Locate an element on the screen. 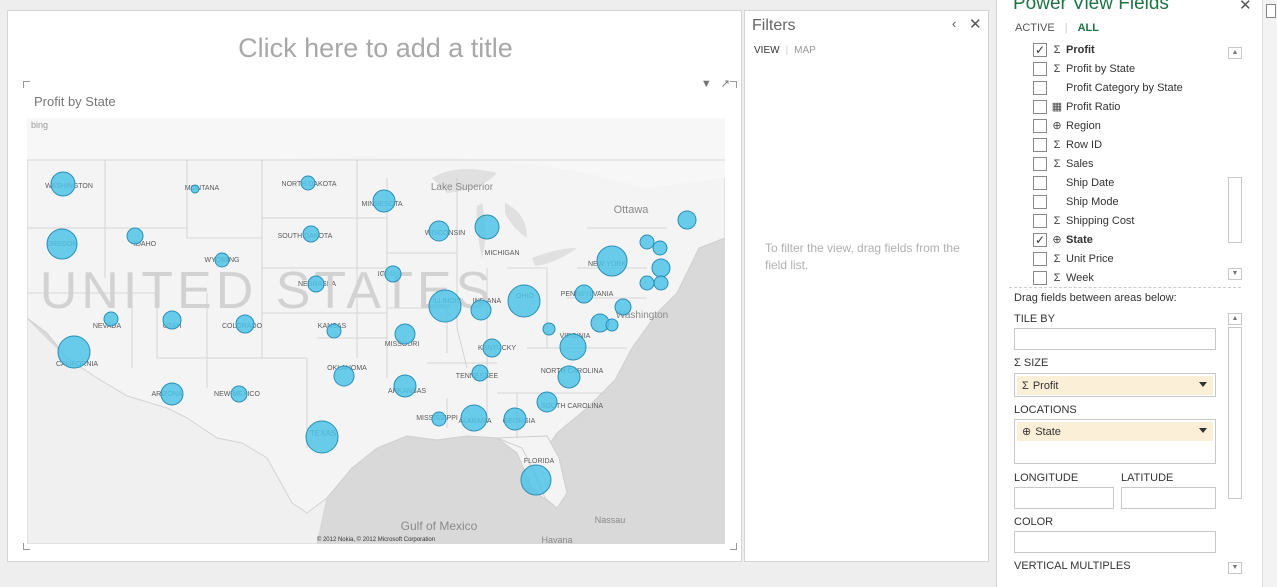  longitude-dropzone is located at coordinates (1064, 498).